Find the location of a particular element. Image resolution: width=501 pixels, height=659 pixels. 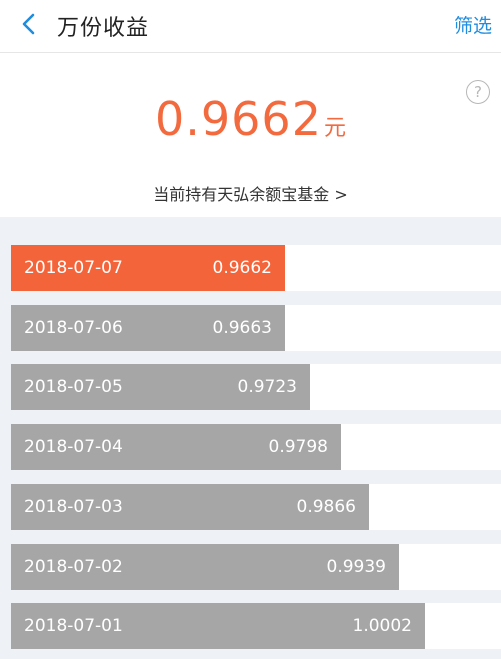

yield-value: 0.9662元 is located at coordinates (250, 119).